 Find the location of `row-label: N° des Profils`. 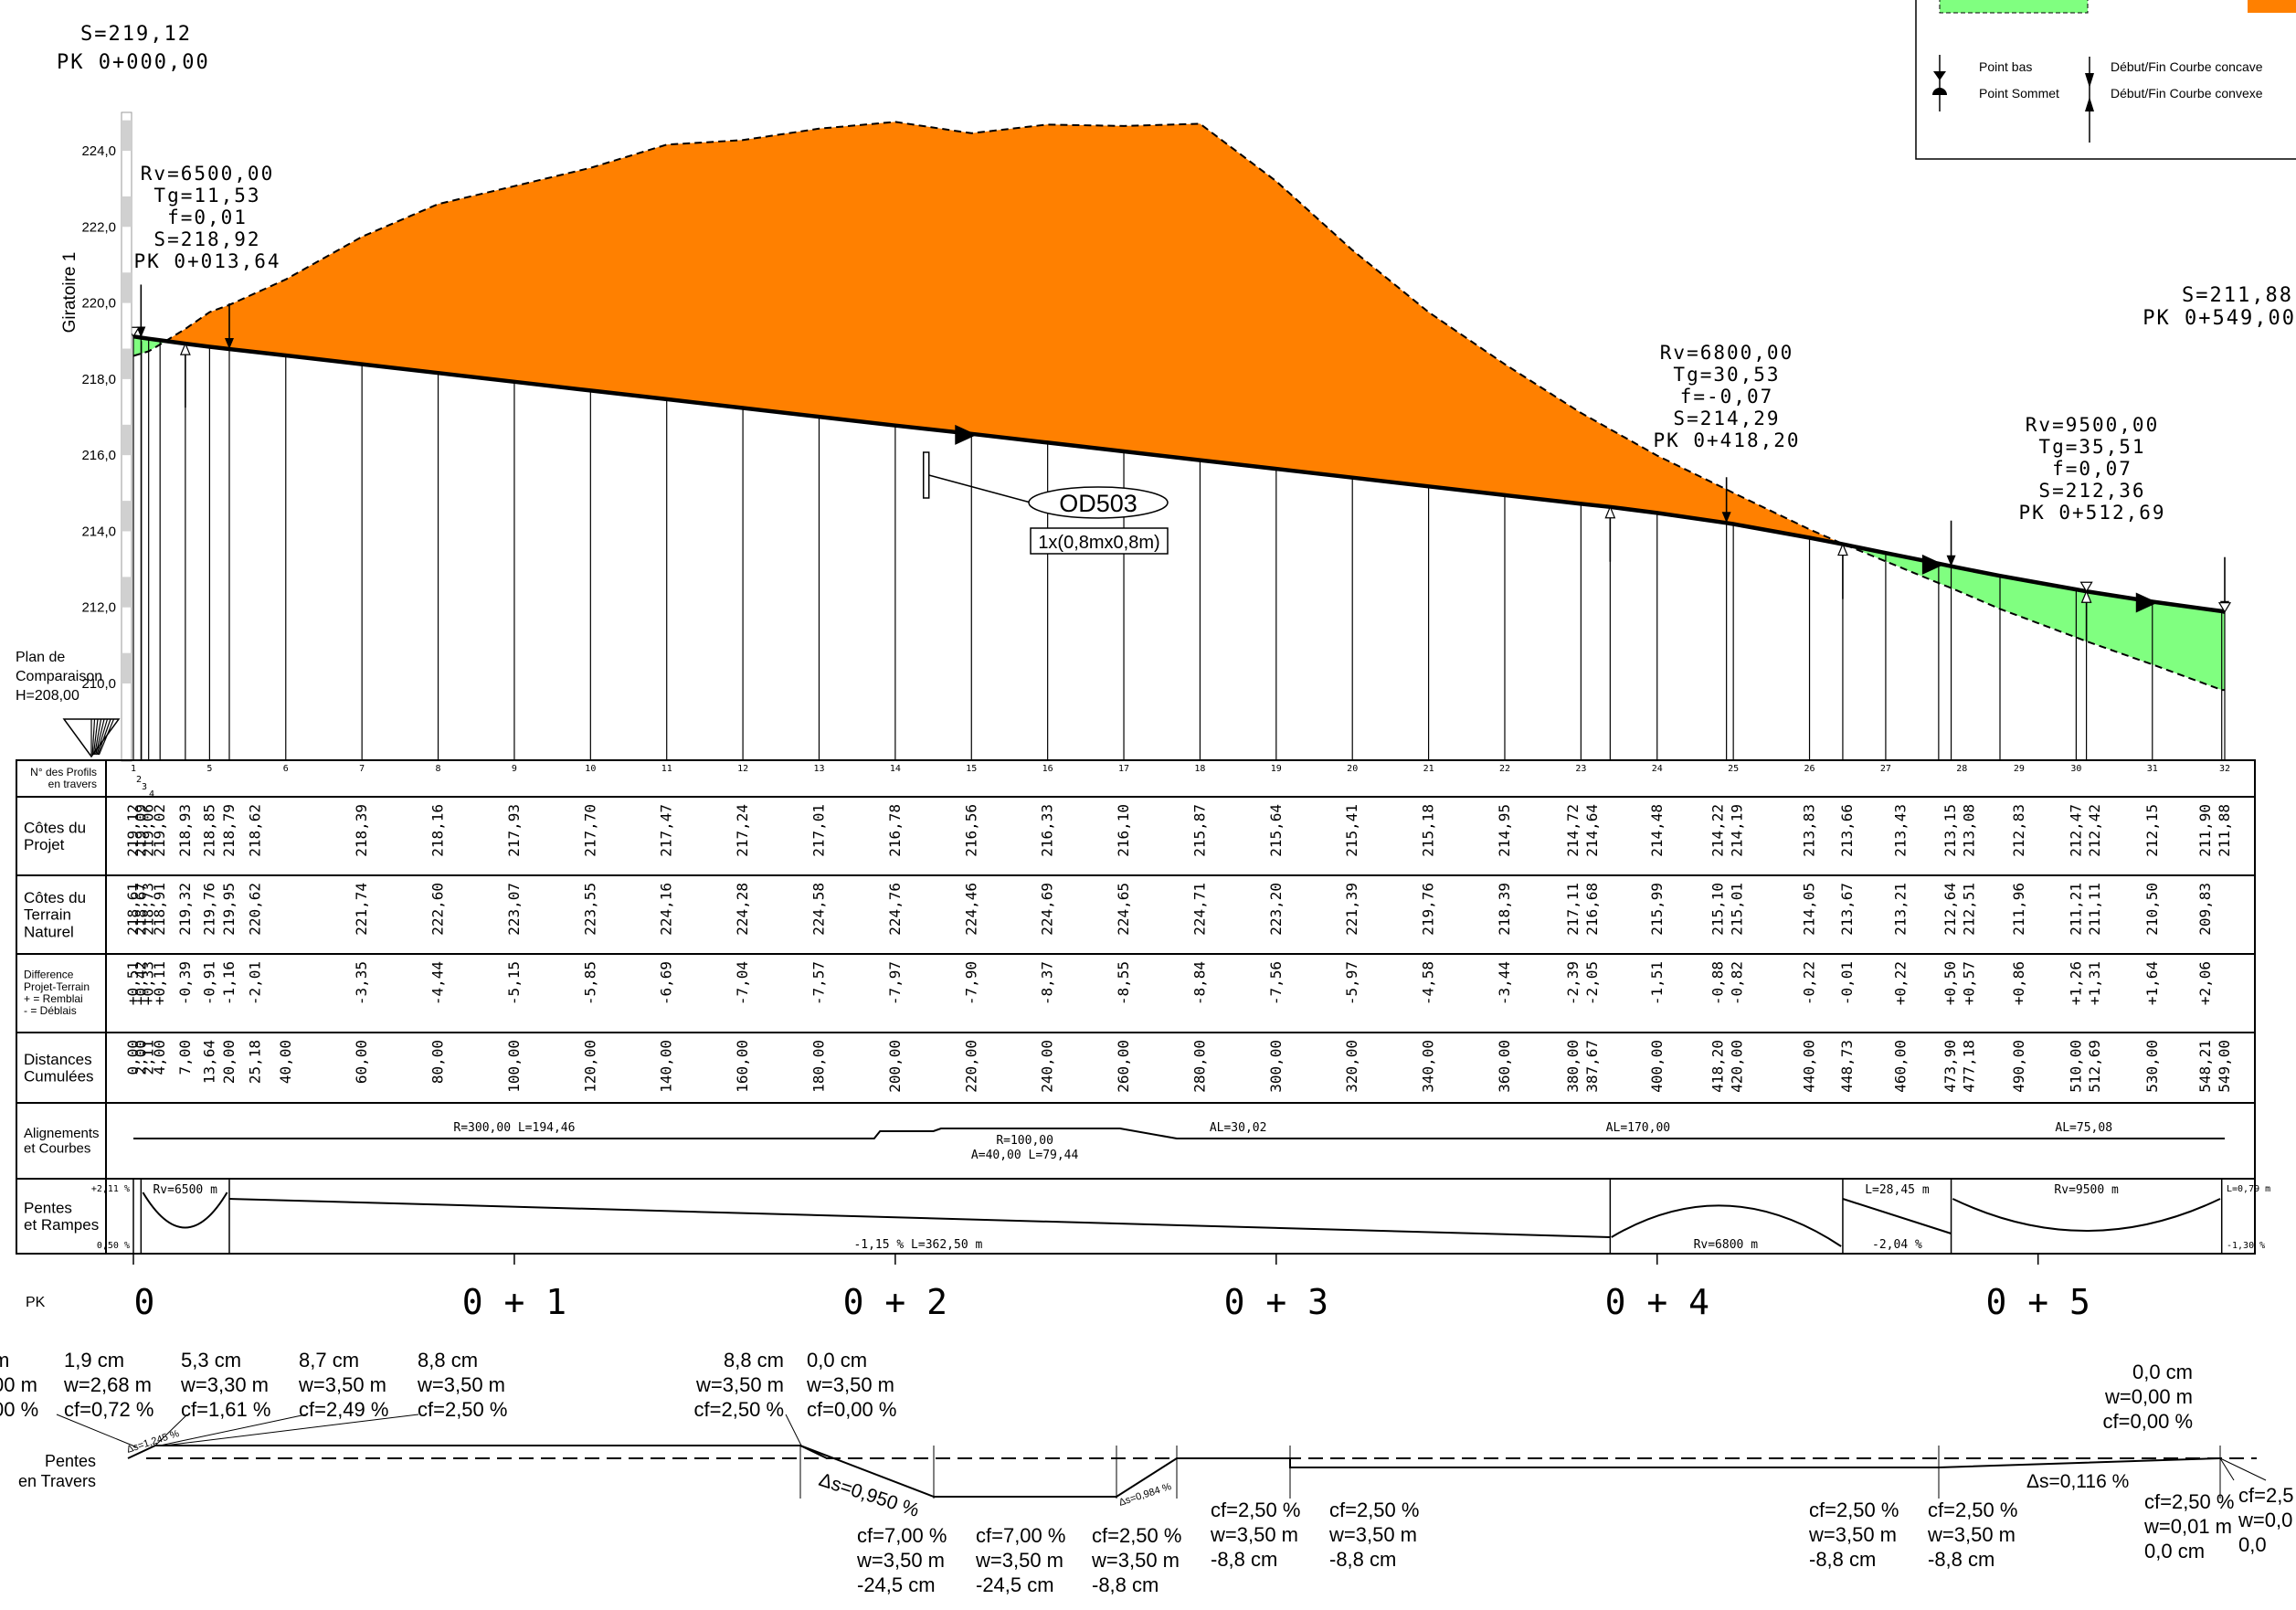

row-label: N° des Profils is located at coordinates (63, 773).